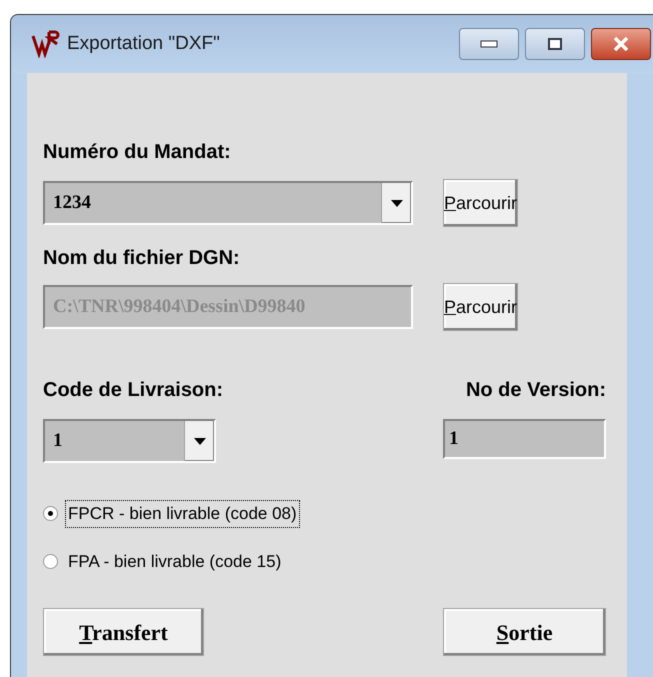 The image size is (653, 677). What do you see at coordinates (129, 441) in the screenshot?
I see `delivery-code-dropdown: 1` at bounding box center [129, 441].